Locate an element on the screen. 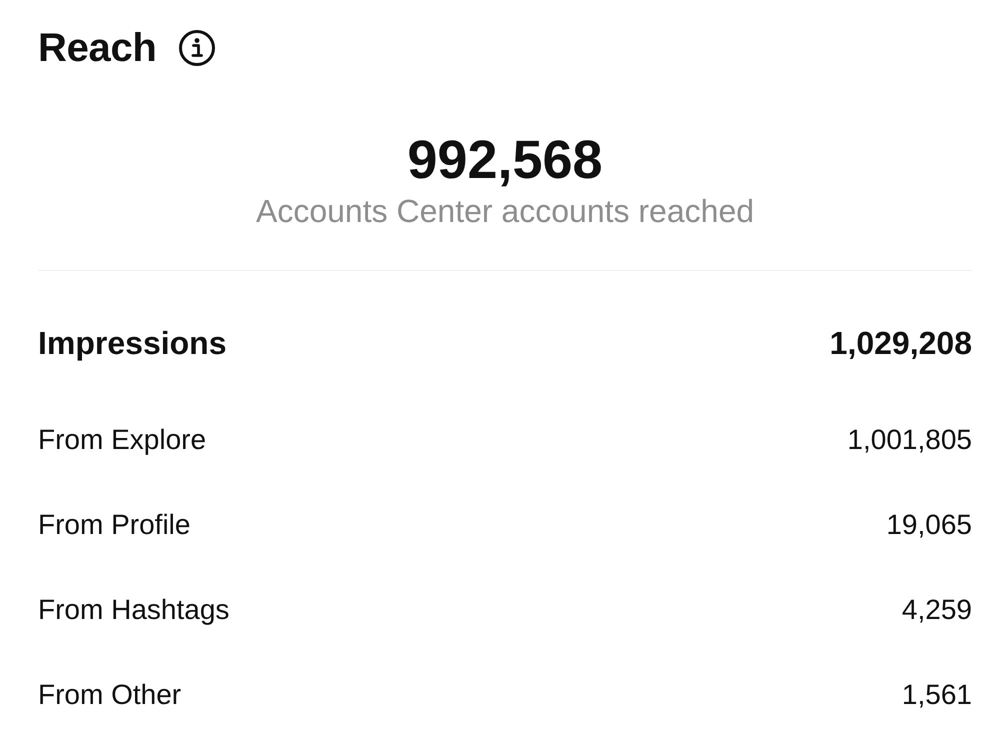 The image size is (1000, 750). source-value: 1,001,805 is located at coordinates (909, 440).